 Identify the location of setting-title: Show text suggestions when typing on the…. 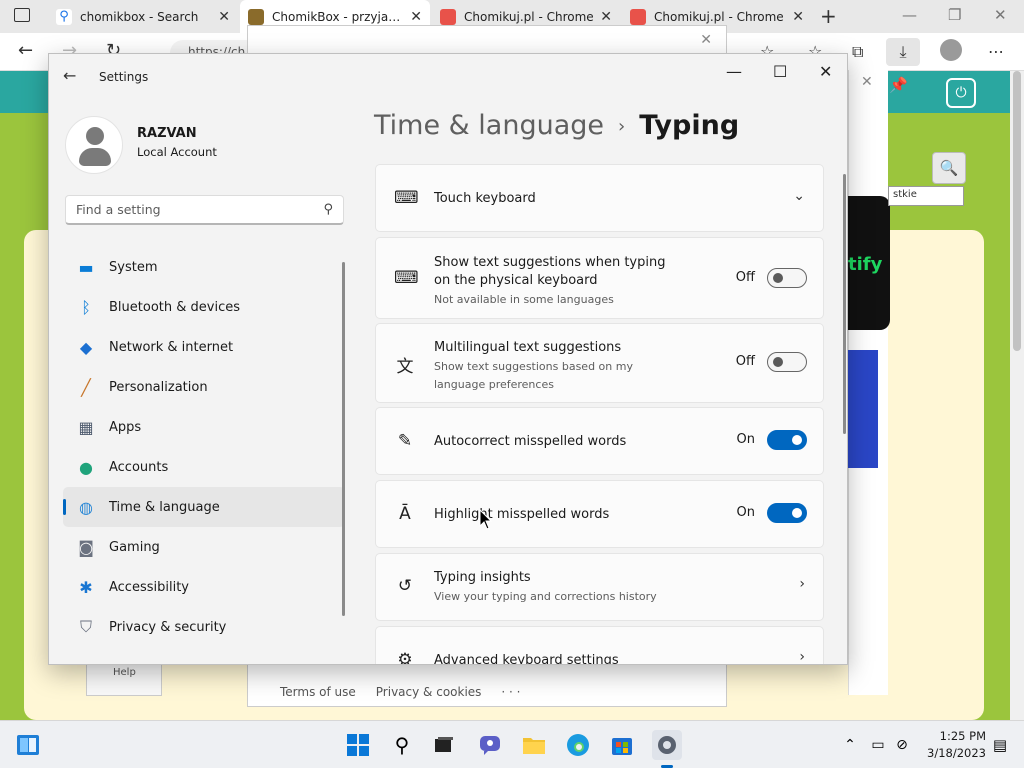
(550, 271).